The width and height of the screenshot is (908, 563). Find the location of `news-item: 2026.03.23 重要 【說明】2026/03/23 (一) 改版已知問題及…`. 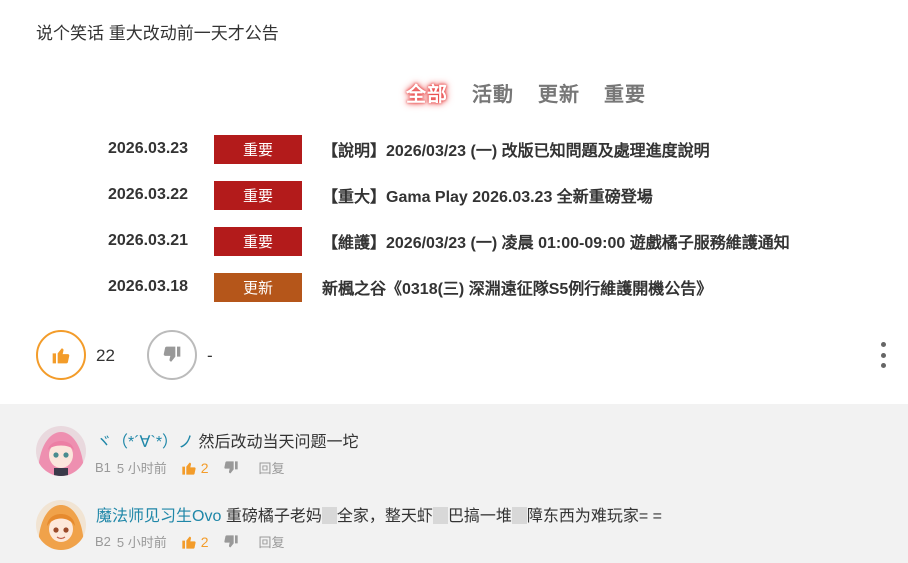

news-item: 2026.03.23 重要 【說明】2026/03/23 (一) 改版已知問題及… is located at coordinates (488, 149).